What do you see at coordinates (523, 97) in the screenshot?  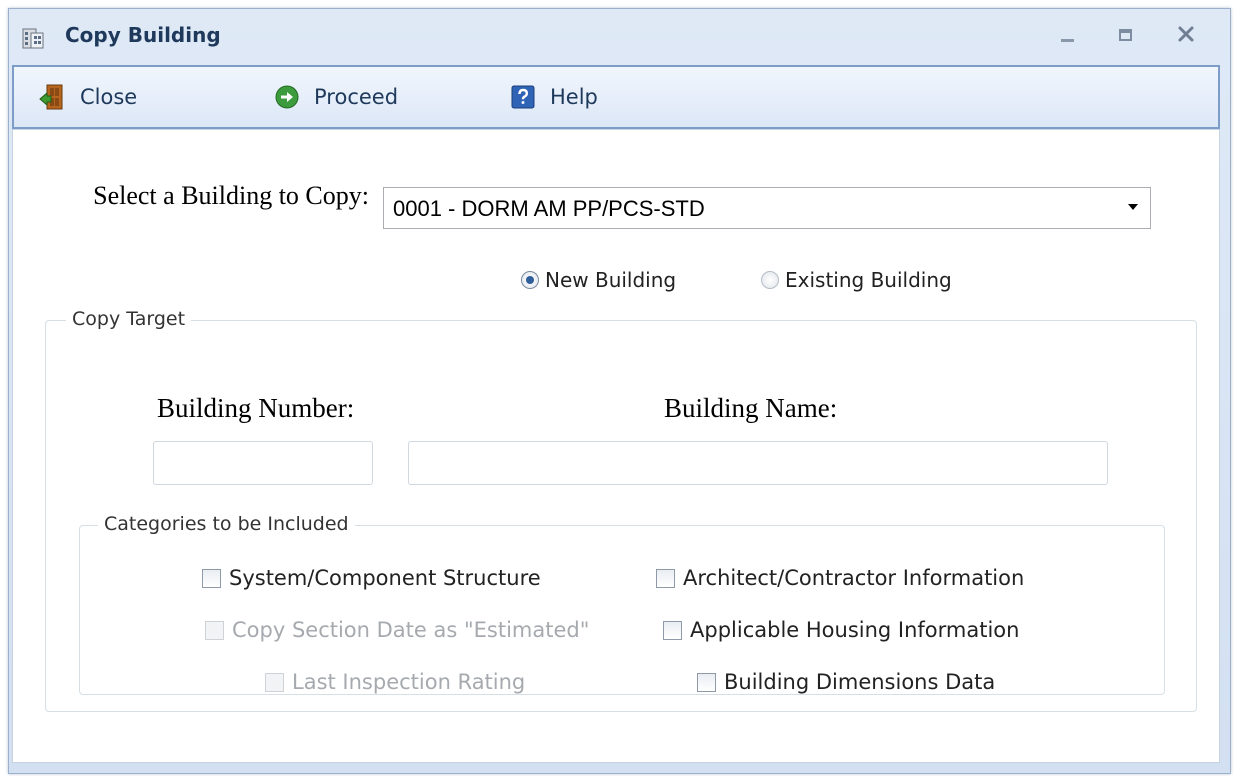 I see `help-icon` at bounding box center [523, 97].